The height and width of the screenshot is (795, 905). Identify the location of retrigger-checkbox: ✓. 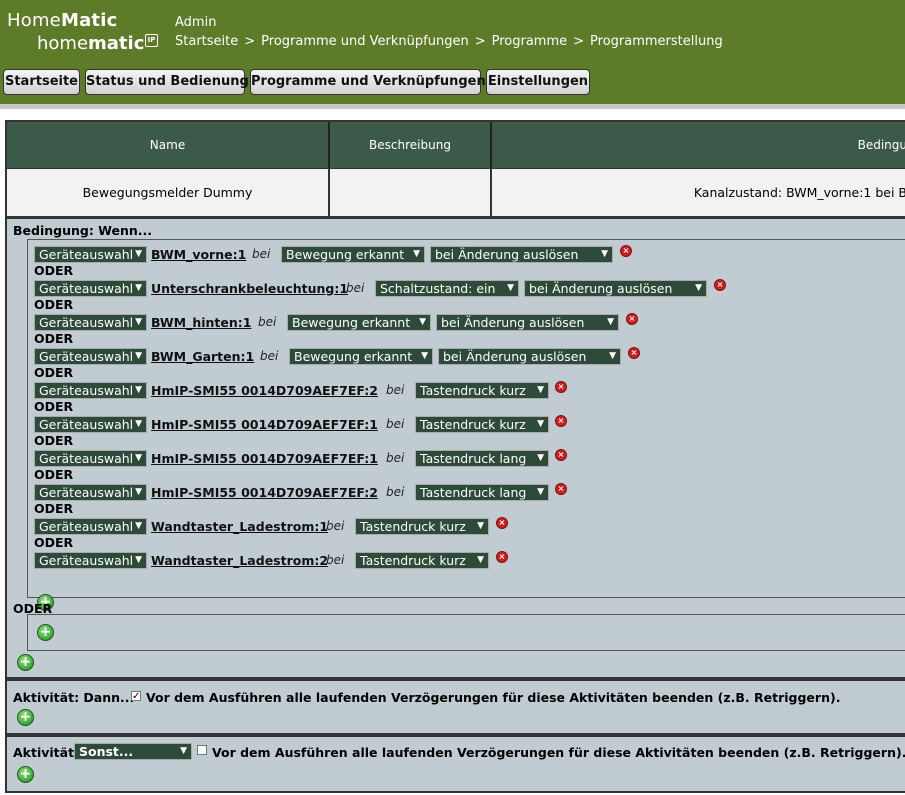
(136, 696).